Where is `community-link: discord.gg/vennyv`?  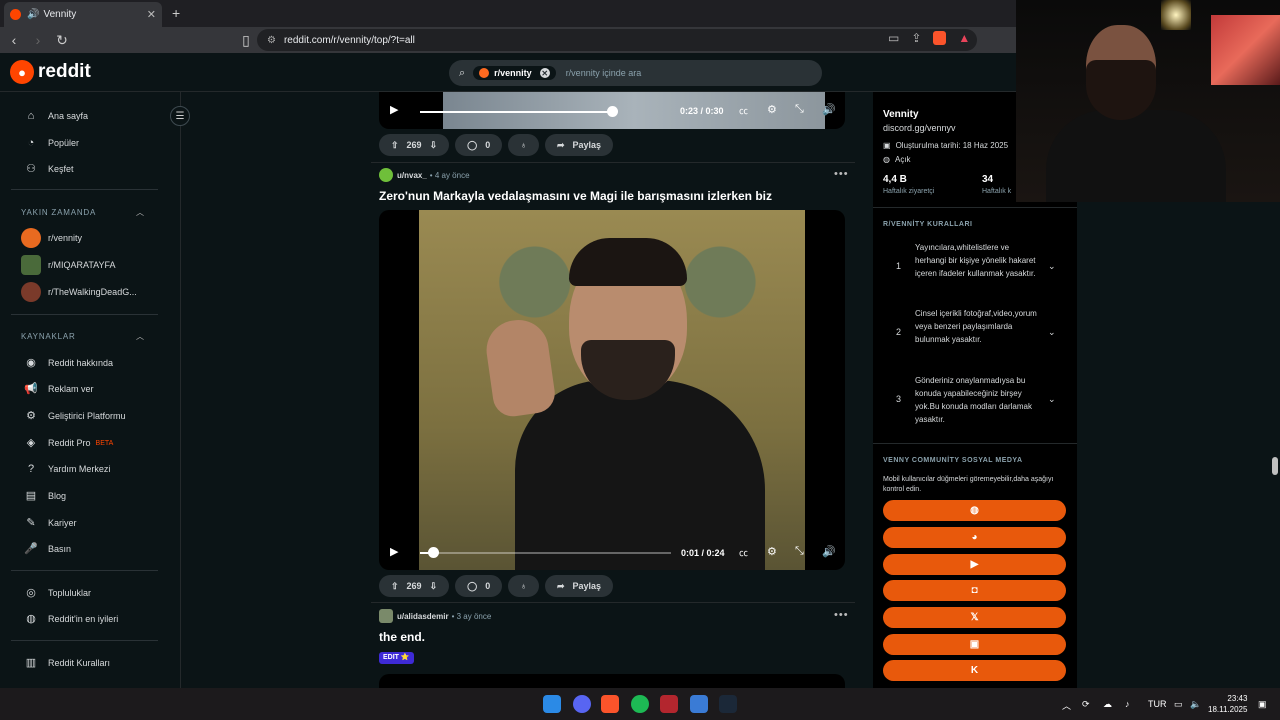
community-link: discord.gg/vennyv is located at coordinates (919, 128).